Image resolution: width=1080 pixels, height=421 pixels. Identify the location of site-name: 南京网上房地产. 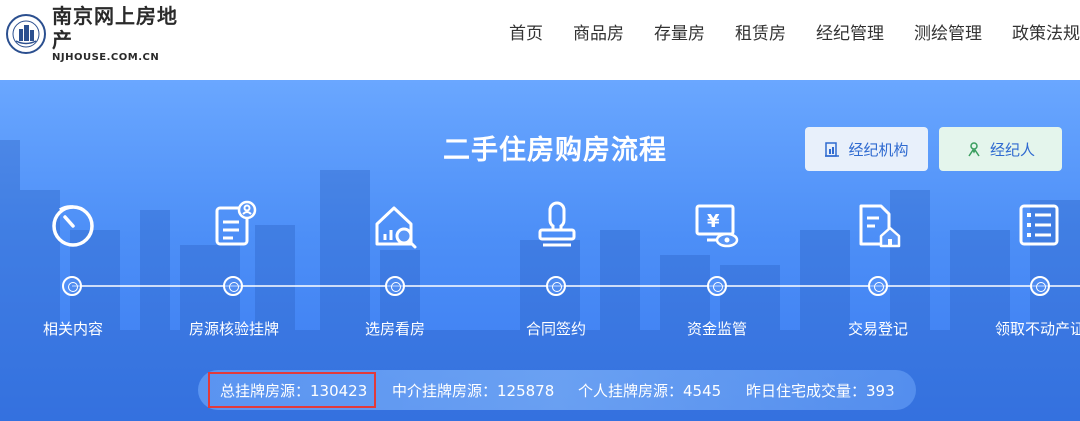
(115, 28).